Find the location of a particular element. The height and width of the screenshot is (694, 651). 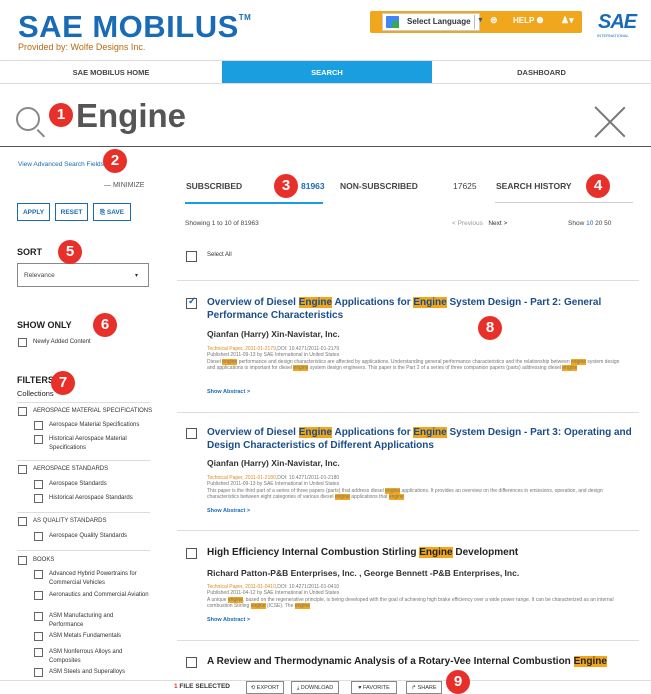

main-nav: SAE MOBILUS HOME SEARCH DASHBOARD is located at coordinates (325, 72).